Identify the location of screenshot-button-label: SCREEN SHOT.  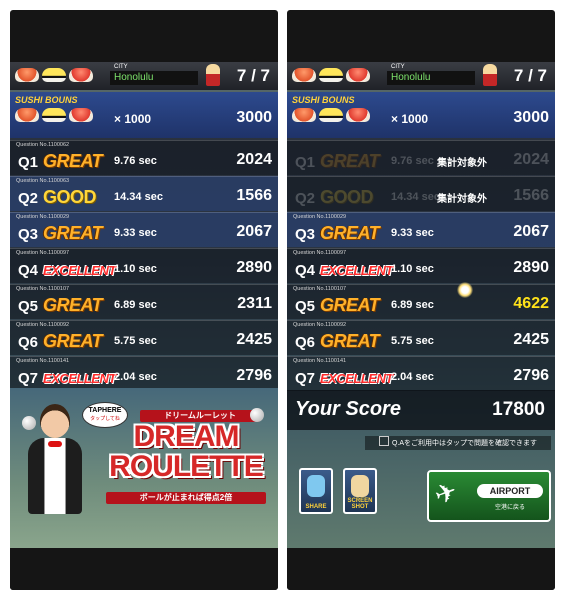
(360, 504).